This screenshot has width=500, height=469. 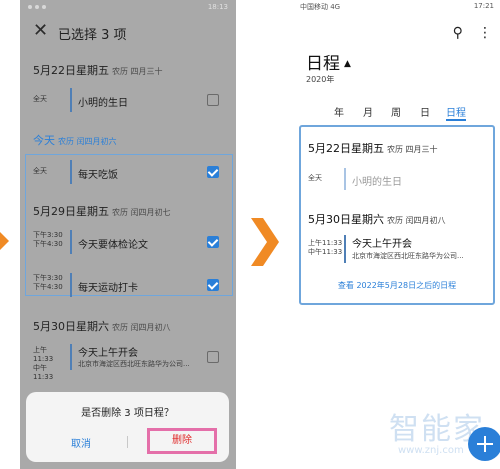 What do you see at coordinates (128, 32) in the screenshot?
I see `selection-header: ✕ 已选择 3 项` at bounding box center [128, 32].